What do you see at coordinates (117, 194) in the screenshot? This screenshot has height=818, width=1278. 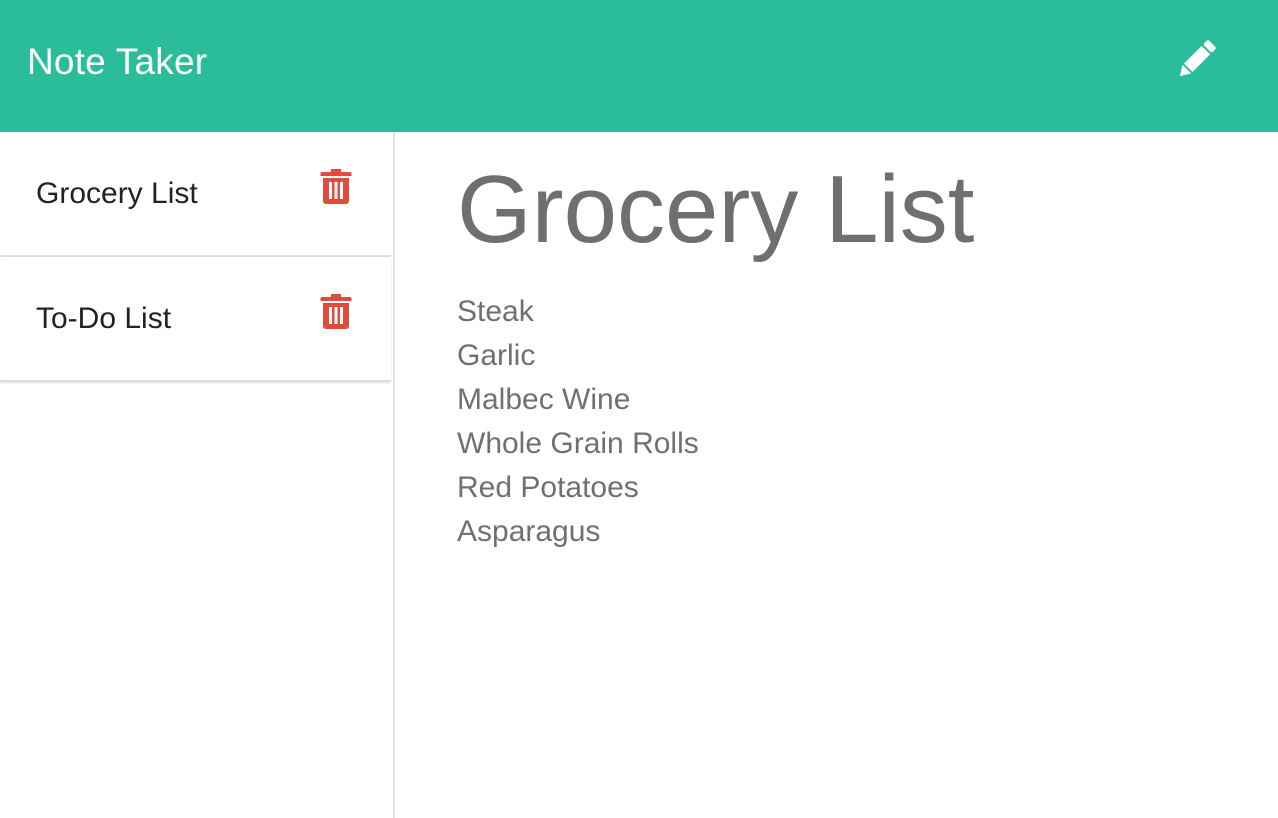 I see `note-list-item-title: Grocery List` at bounding box center [117, 194].